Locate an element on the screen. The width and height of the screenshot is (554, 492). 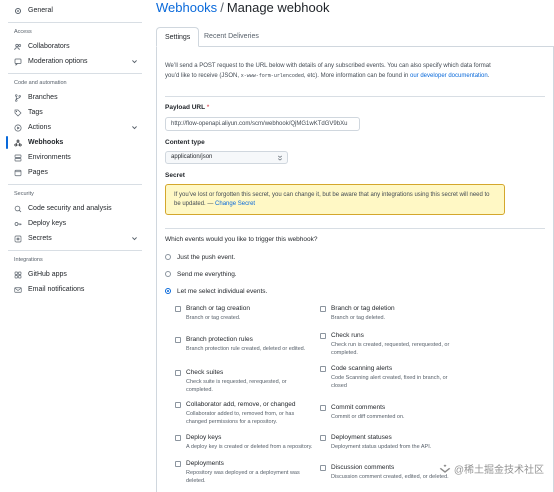
section-divider is located at coordinates (355, 96).